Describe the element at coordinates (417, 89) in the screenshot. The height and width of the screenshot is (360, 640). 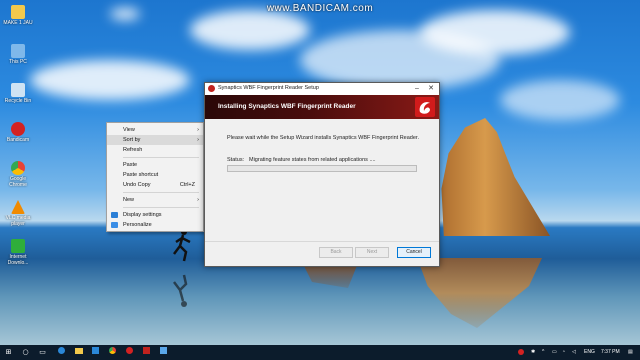
I see `minimize-button: –` at that location.